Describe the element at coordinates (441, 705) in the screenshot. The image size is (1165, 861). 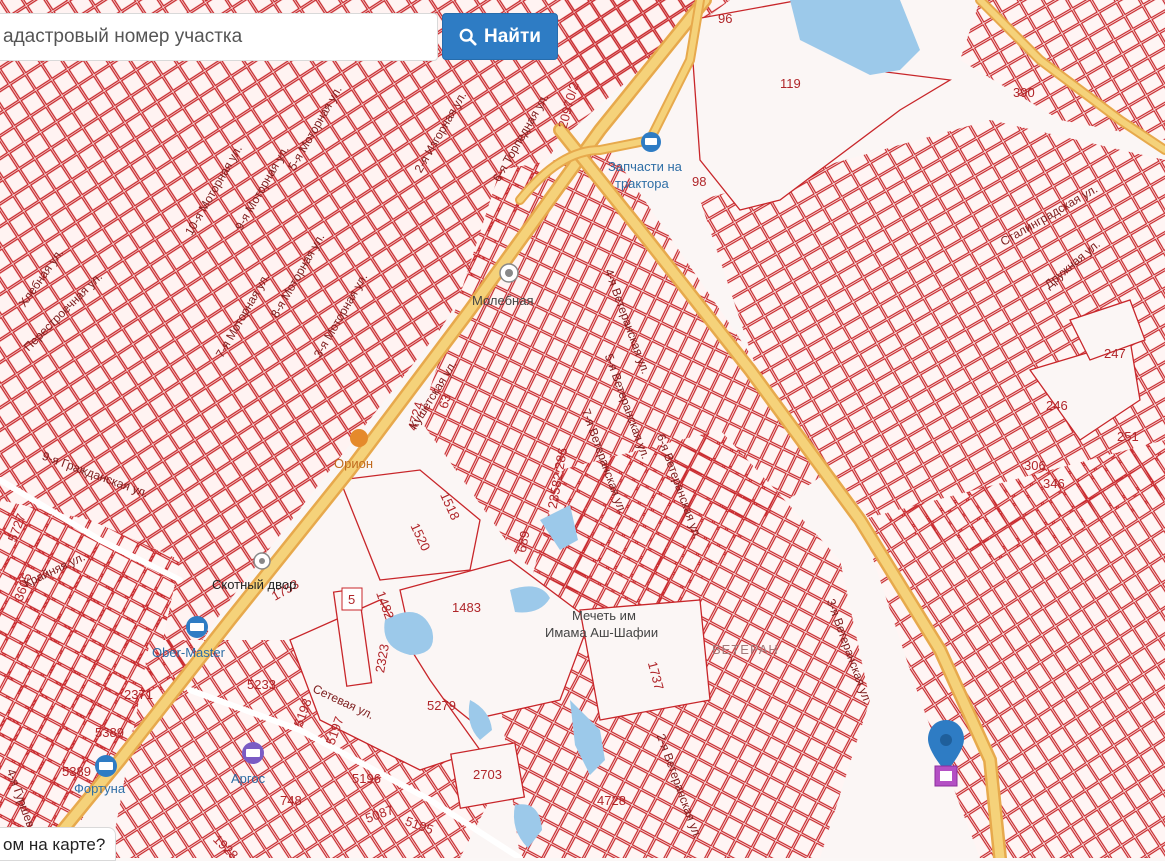
I see `svg-text: 5279` at that location.